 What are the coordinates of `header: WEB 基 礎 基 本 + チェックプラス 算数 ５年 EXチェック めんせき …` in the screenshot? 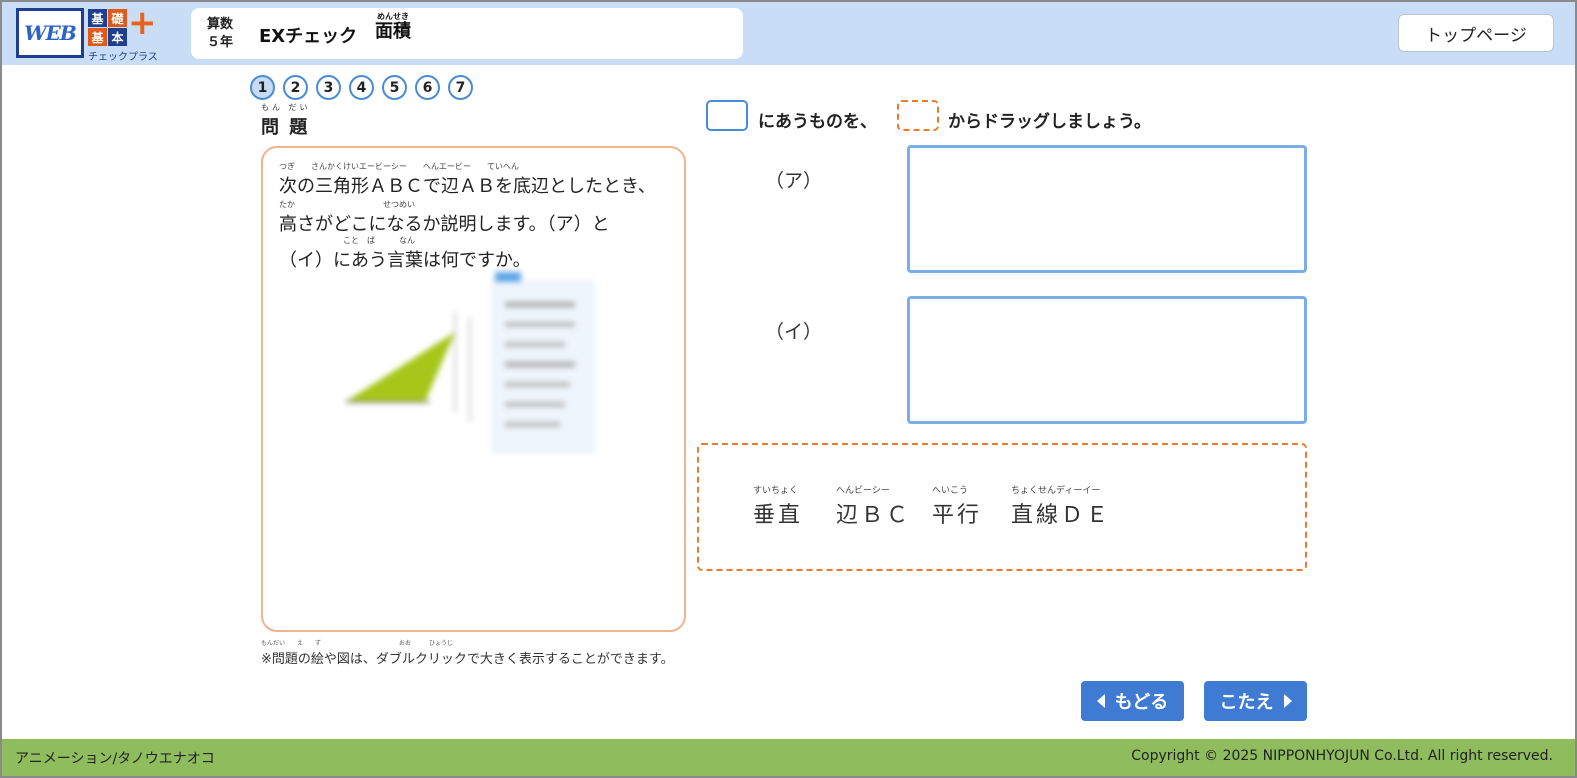 It's located at (788, 33).